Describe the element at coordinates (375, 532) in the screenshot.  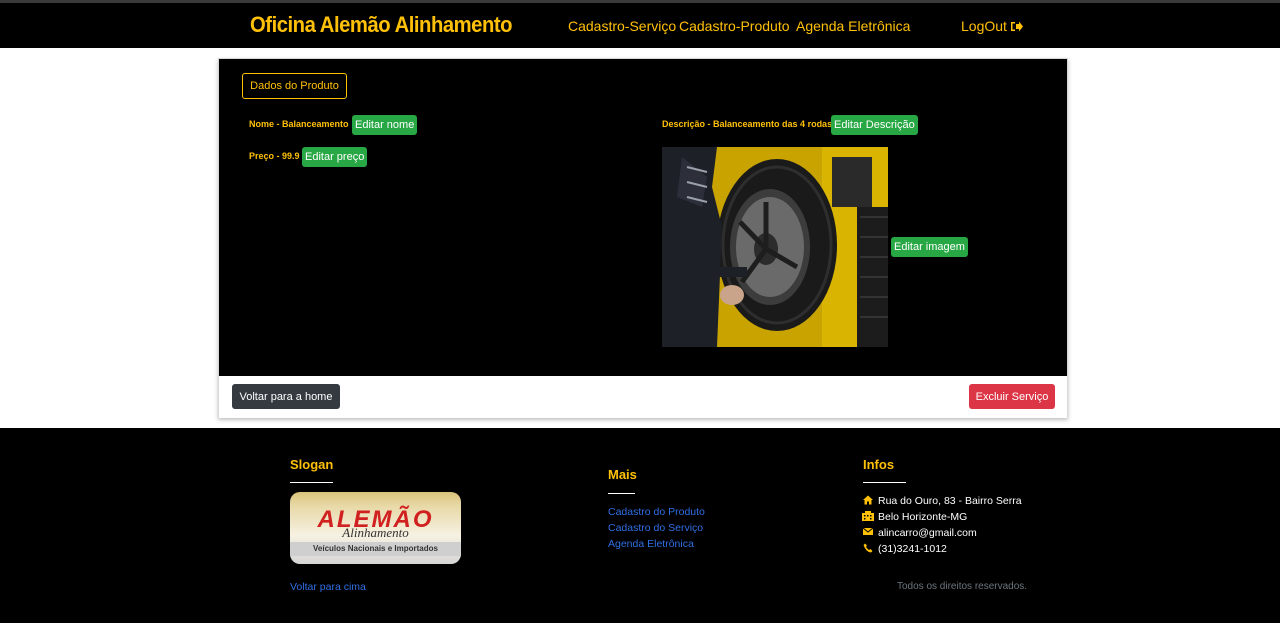
I see `logo-subtitle: Alinhamento` at that location.